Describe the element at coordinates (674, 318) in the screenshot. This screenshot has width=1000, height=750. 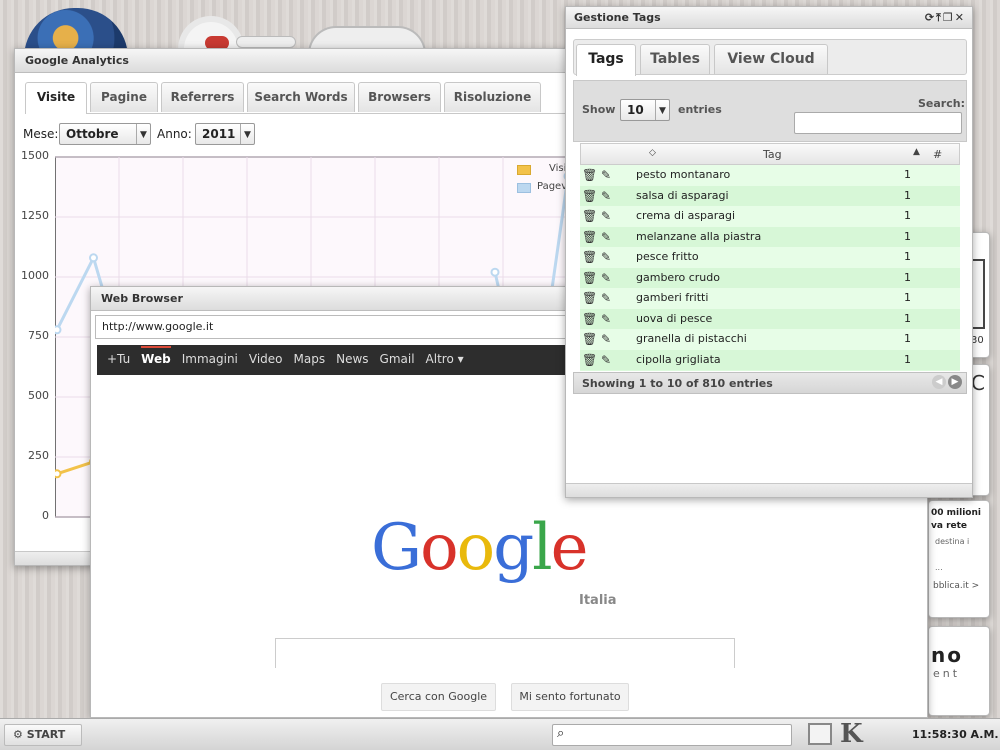
I see `tag-cell: uova di pesce` at that location.